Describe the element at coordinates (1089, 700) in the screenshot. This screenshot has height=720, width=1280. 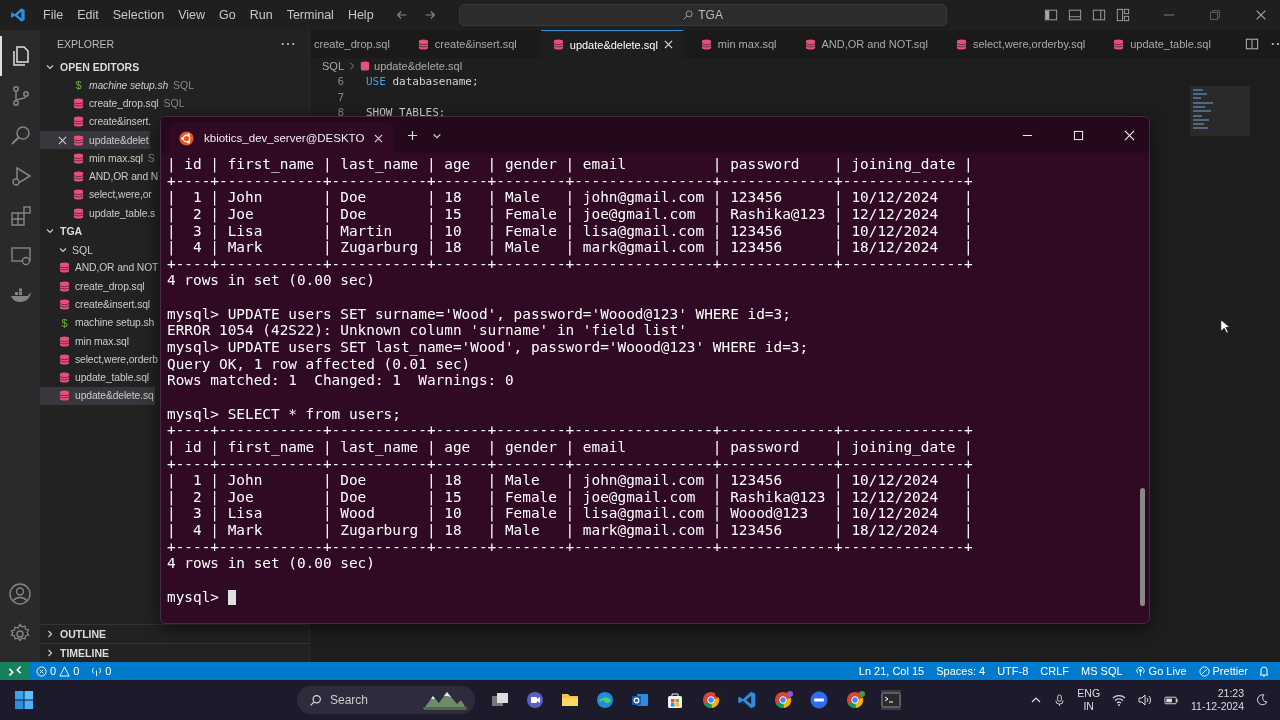
I see `language-indicator: ENG IN` at that location.